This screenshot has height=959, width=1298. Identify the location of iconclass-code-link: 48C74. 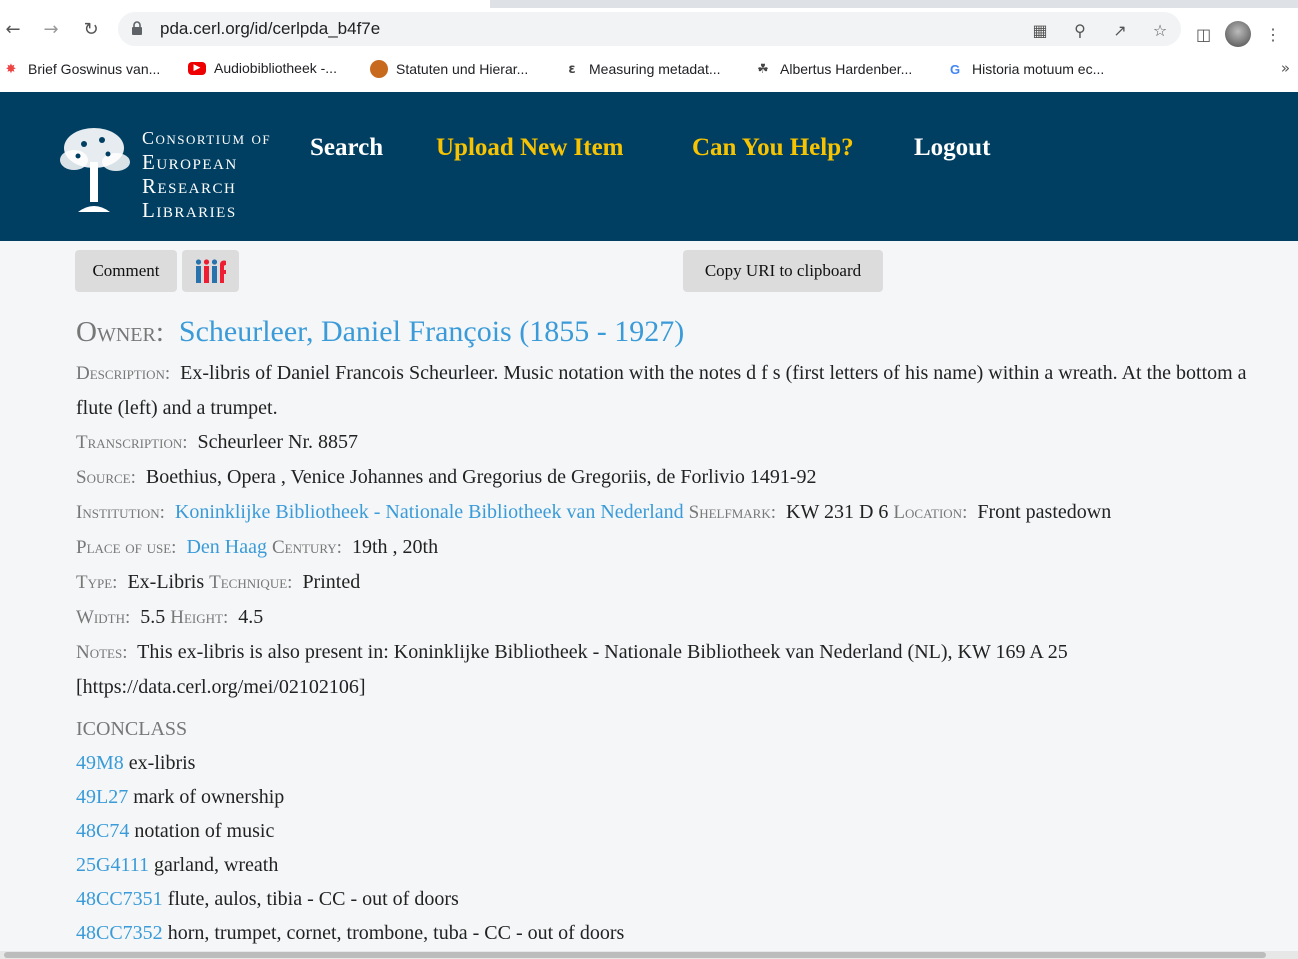
(102, 831).